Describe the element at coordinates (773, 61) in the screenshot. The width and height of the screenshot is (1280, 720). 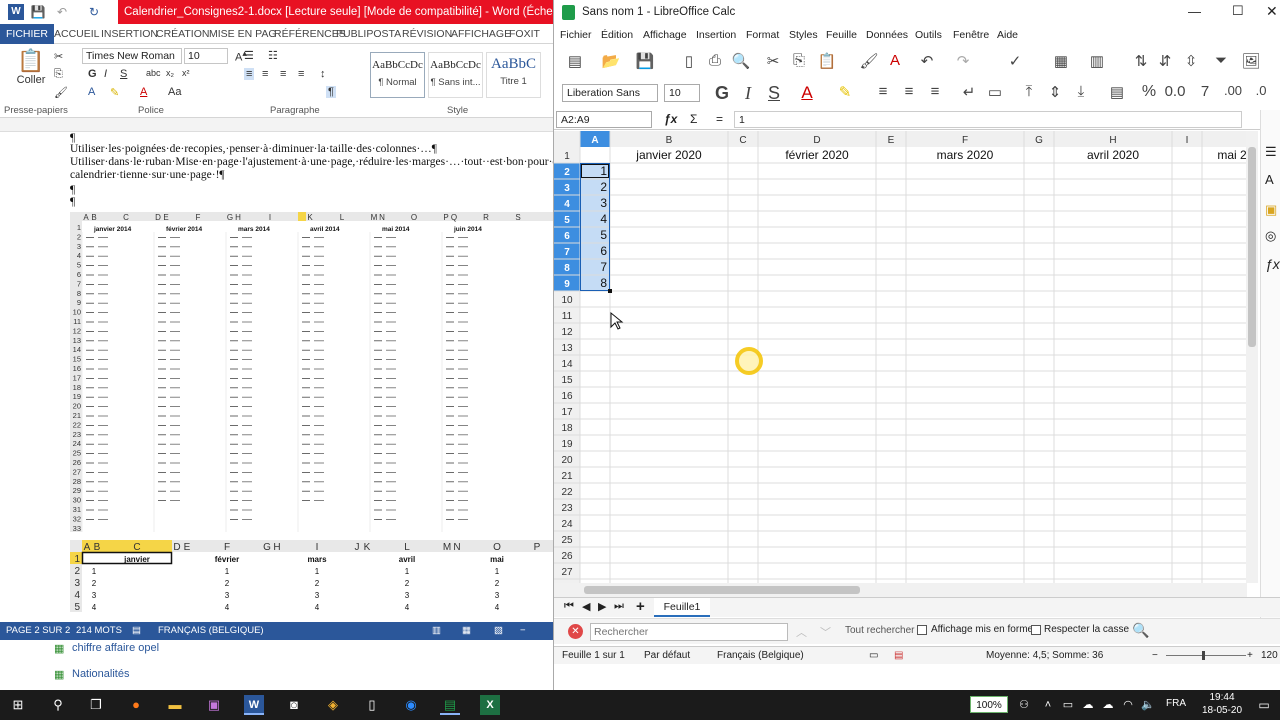
I see `cut-icon: ✂` at that location.